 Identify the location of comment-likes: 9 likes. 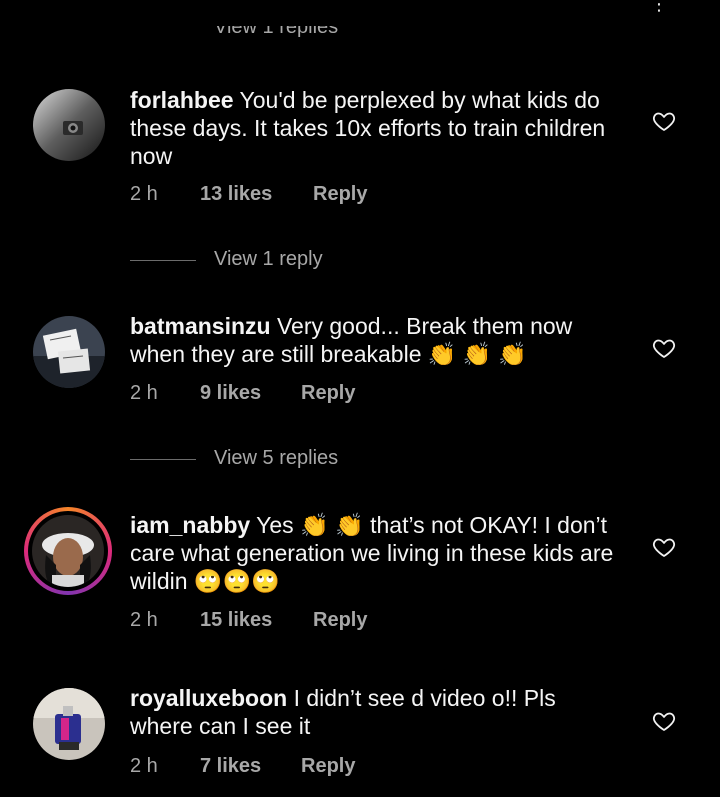
(230, 393).